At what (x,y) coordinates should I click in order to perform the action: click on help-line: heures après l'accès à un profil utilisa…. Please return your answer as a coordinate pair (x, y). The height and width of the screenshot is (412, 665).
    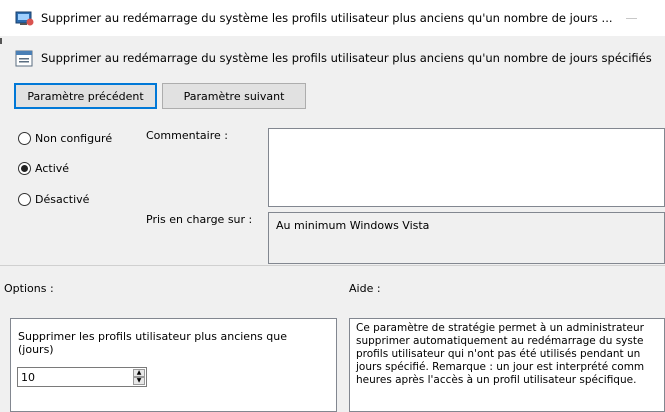
    Looking at the image, I should click on (496, 380).